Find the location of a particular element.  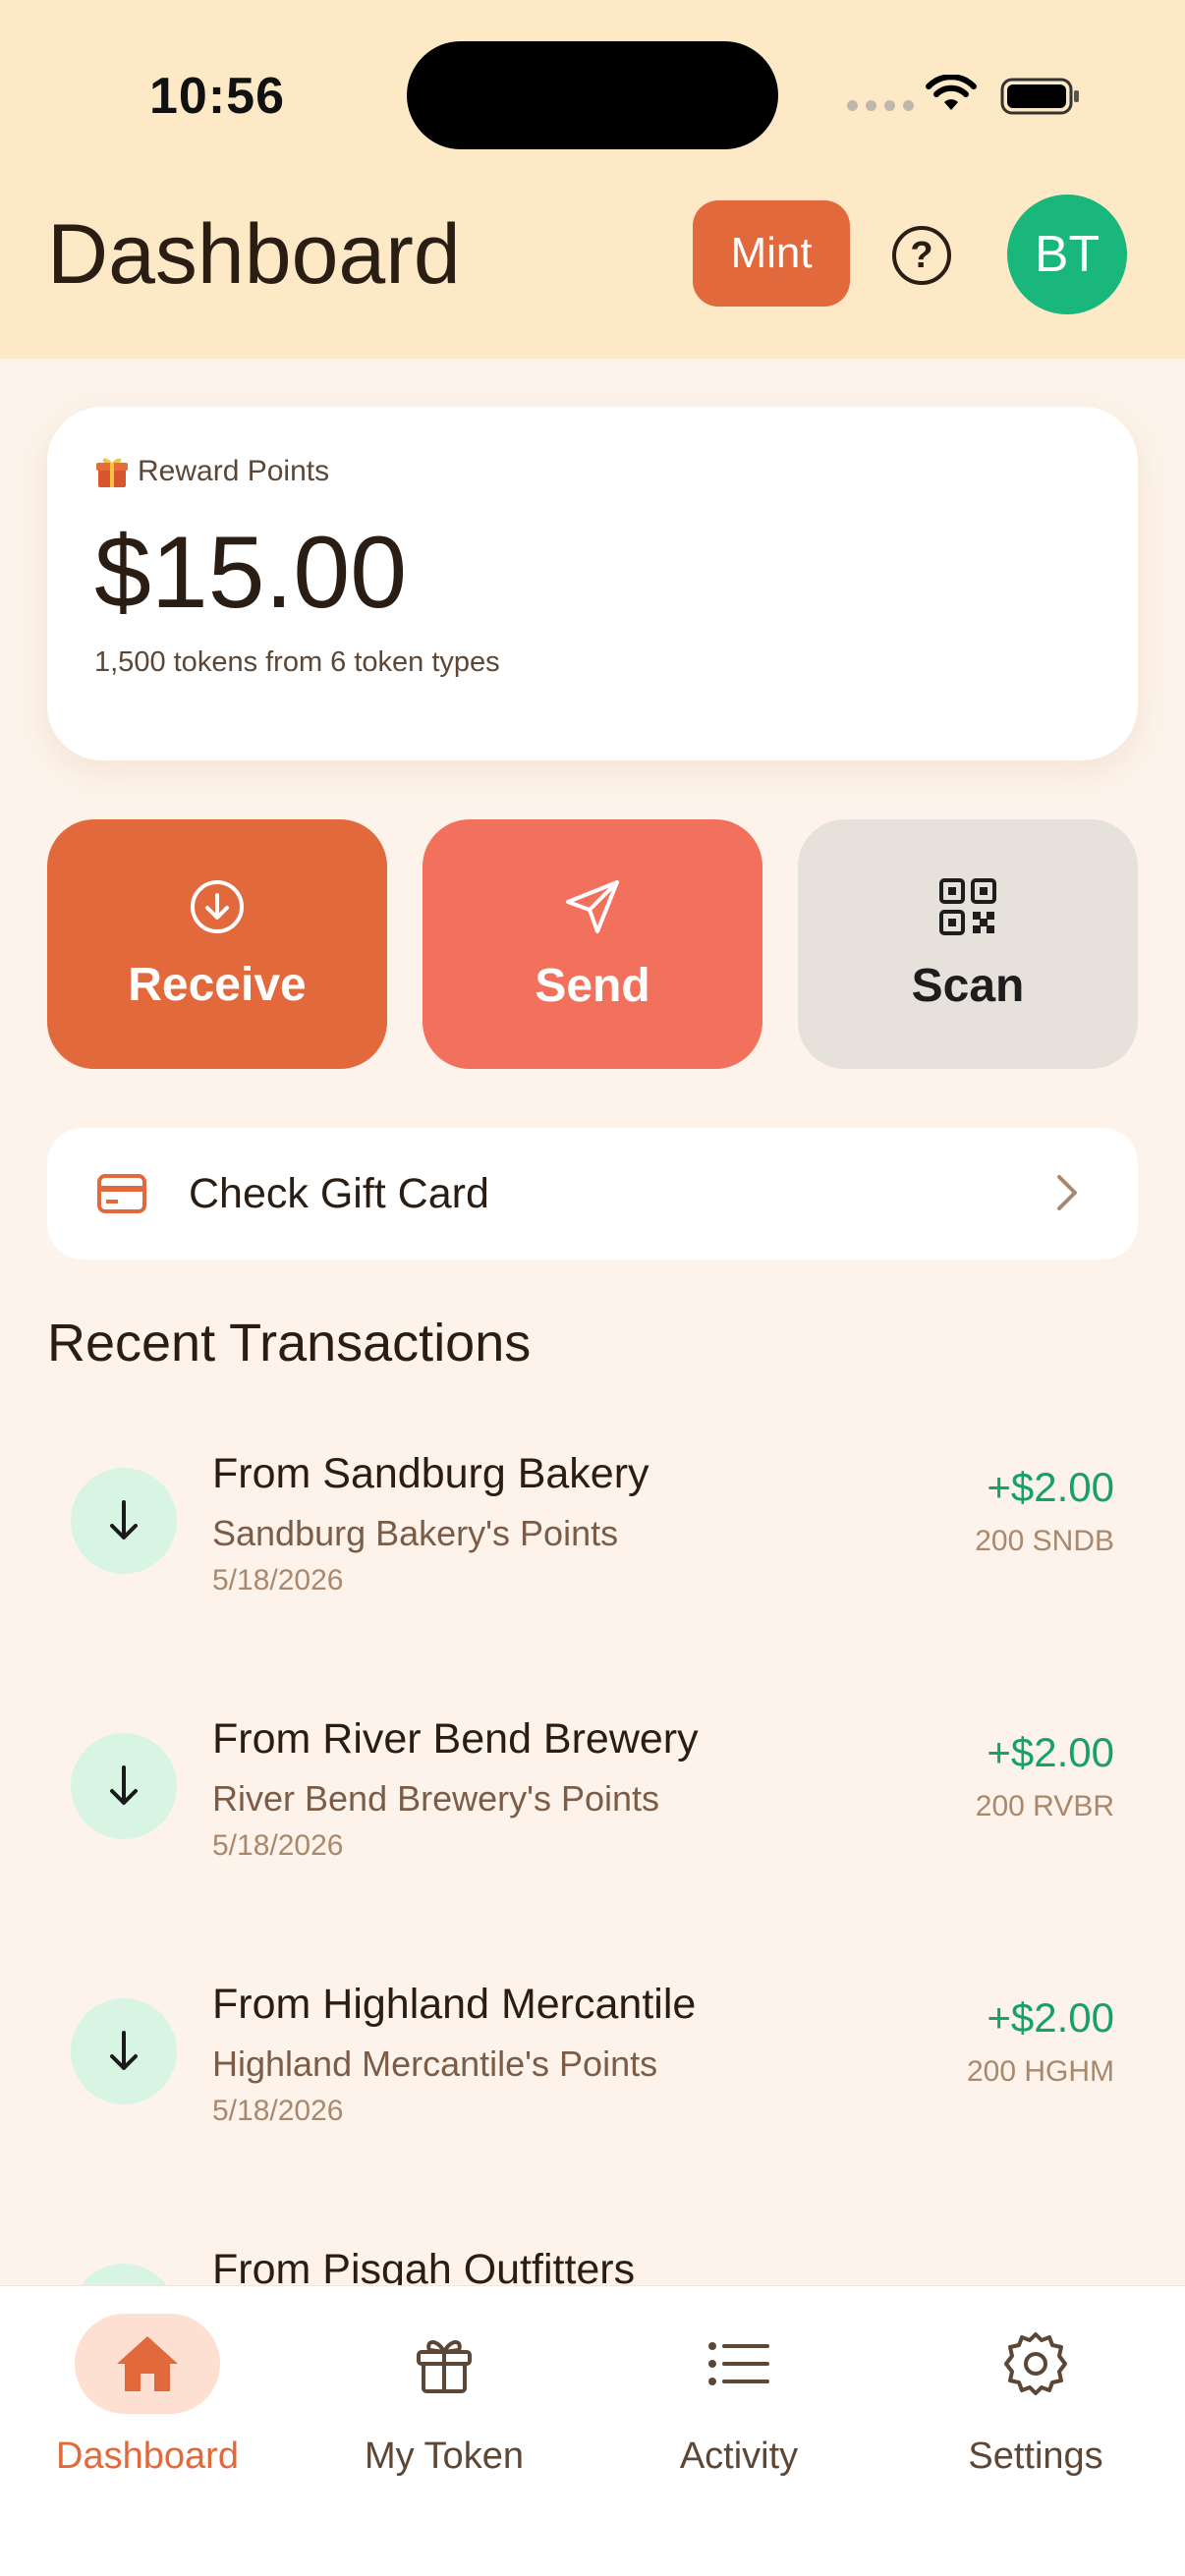

balance-subtitle: 1,500 tokens from 6 token types is located at coordinates (297, 662).